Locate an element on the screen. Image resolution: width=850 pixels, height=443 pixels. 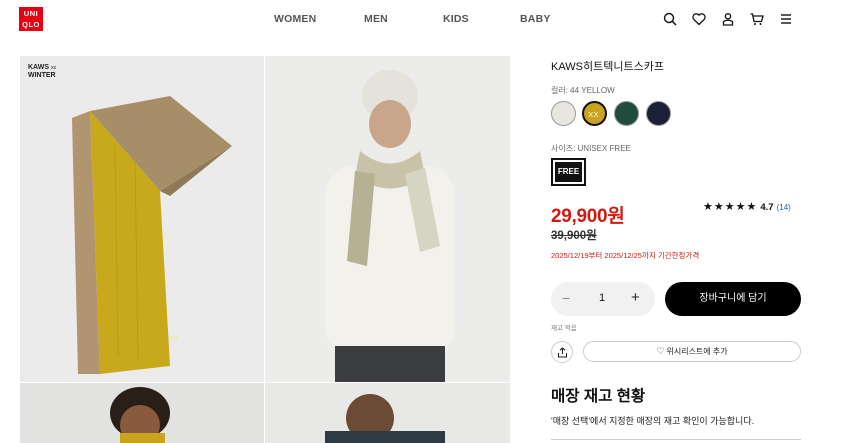
size-option-free: FREE is located at coordinates (568, 172).